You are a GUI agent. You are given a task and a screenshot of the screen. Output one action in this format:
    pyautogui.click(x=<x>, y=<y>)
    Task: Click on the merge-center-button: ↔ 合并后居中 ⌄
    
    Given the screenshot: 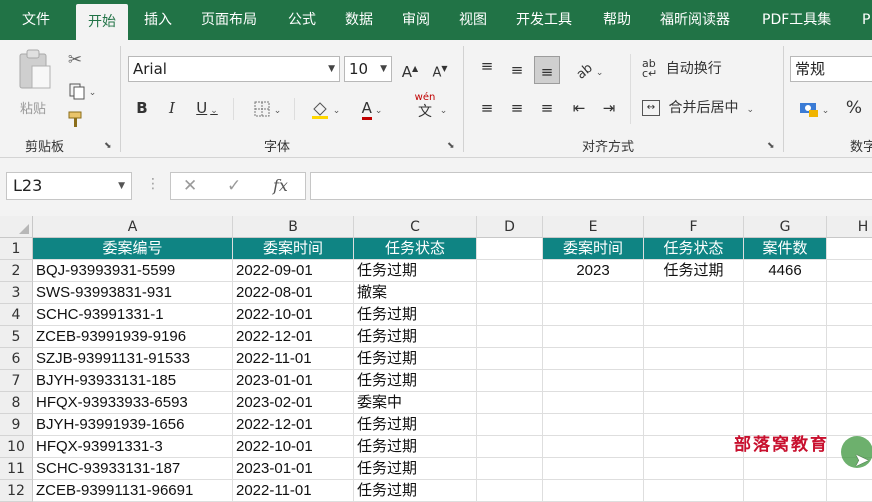 What is the action you would take?
    pyautogui.click(x=707, y=108)
    